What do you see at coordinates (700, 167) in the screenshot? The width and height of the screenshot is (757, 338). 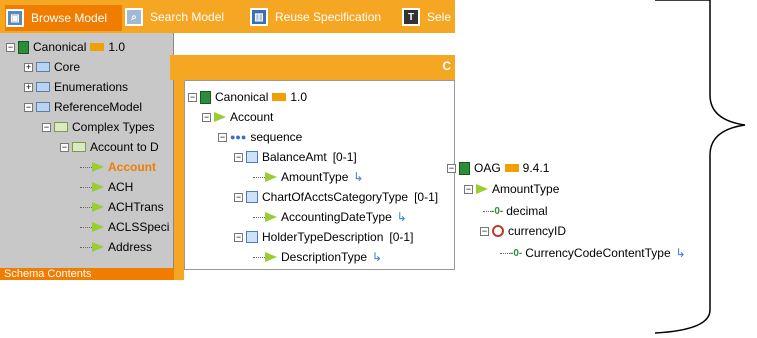 I see `curly-brace` at bounding box center [700, 167].